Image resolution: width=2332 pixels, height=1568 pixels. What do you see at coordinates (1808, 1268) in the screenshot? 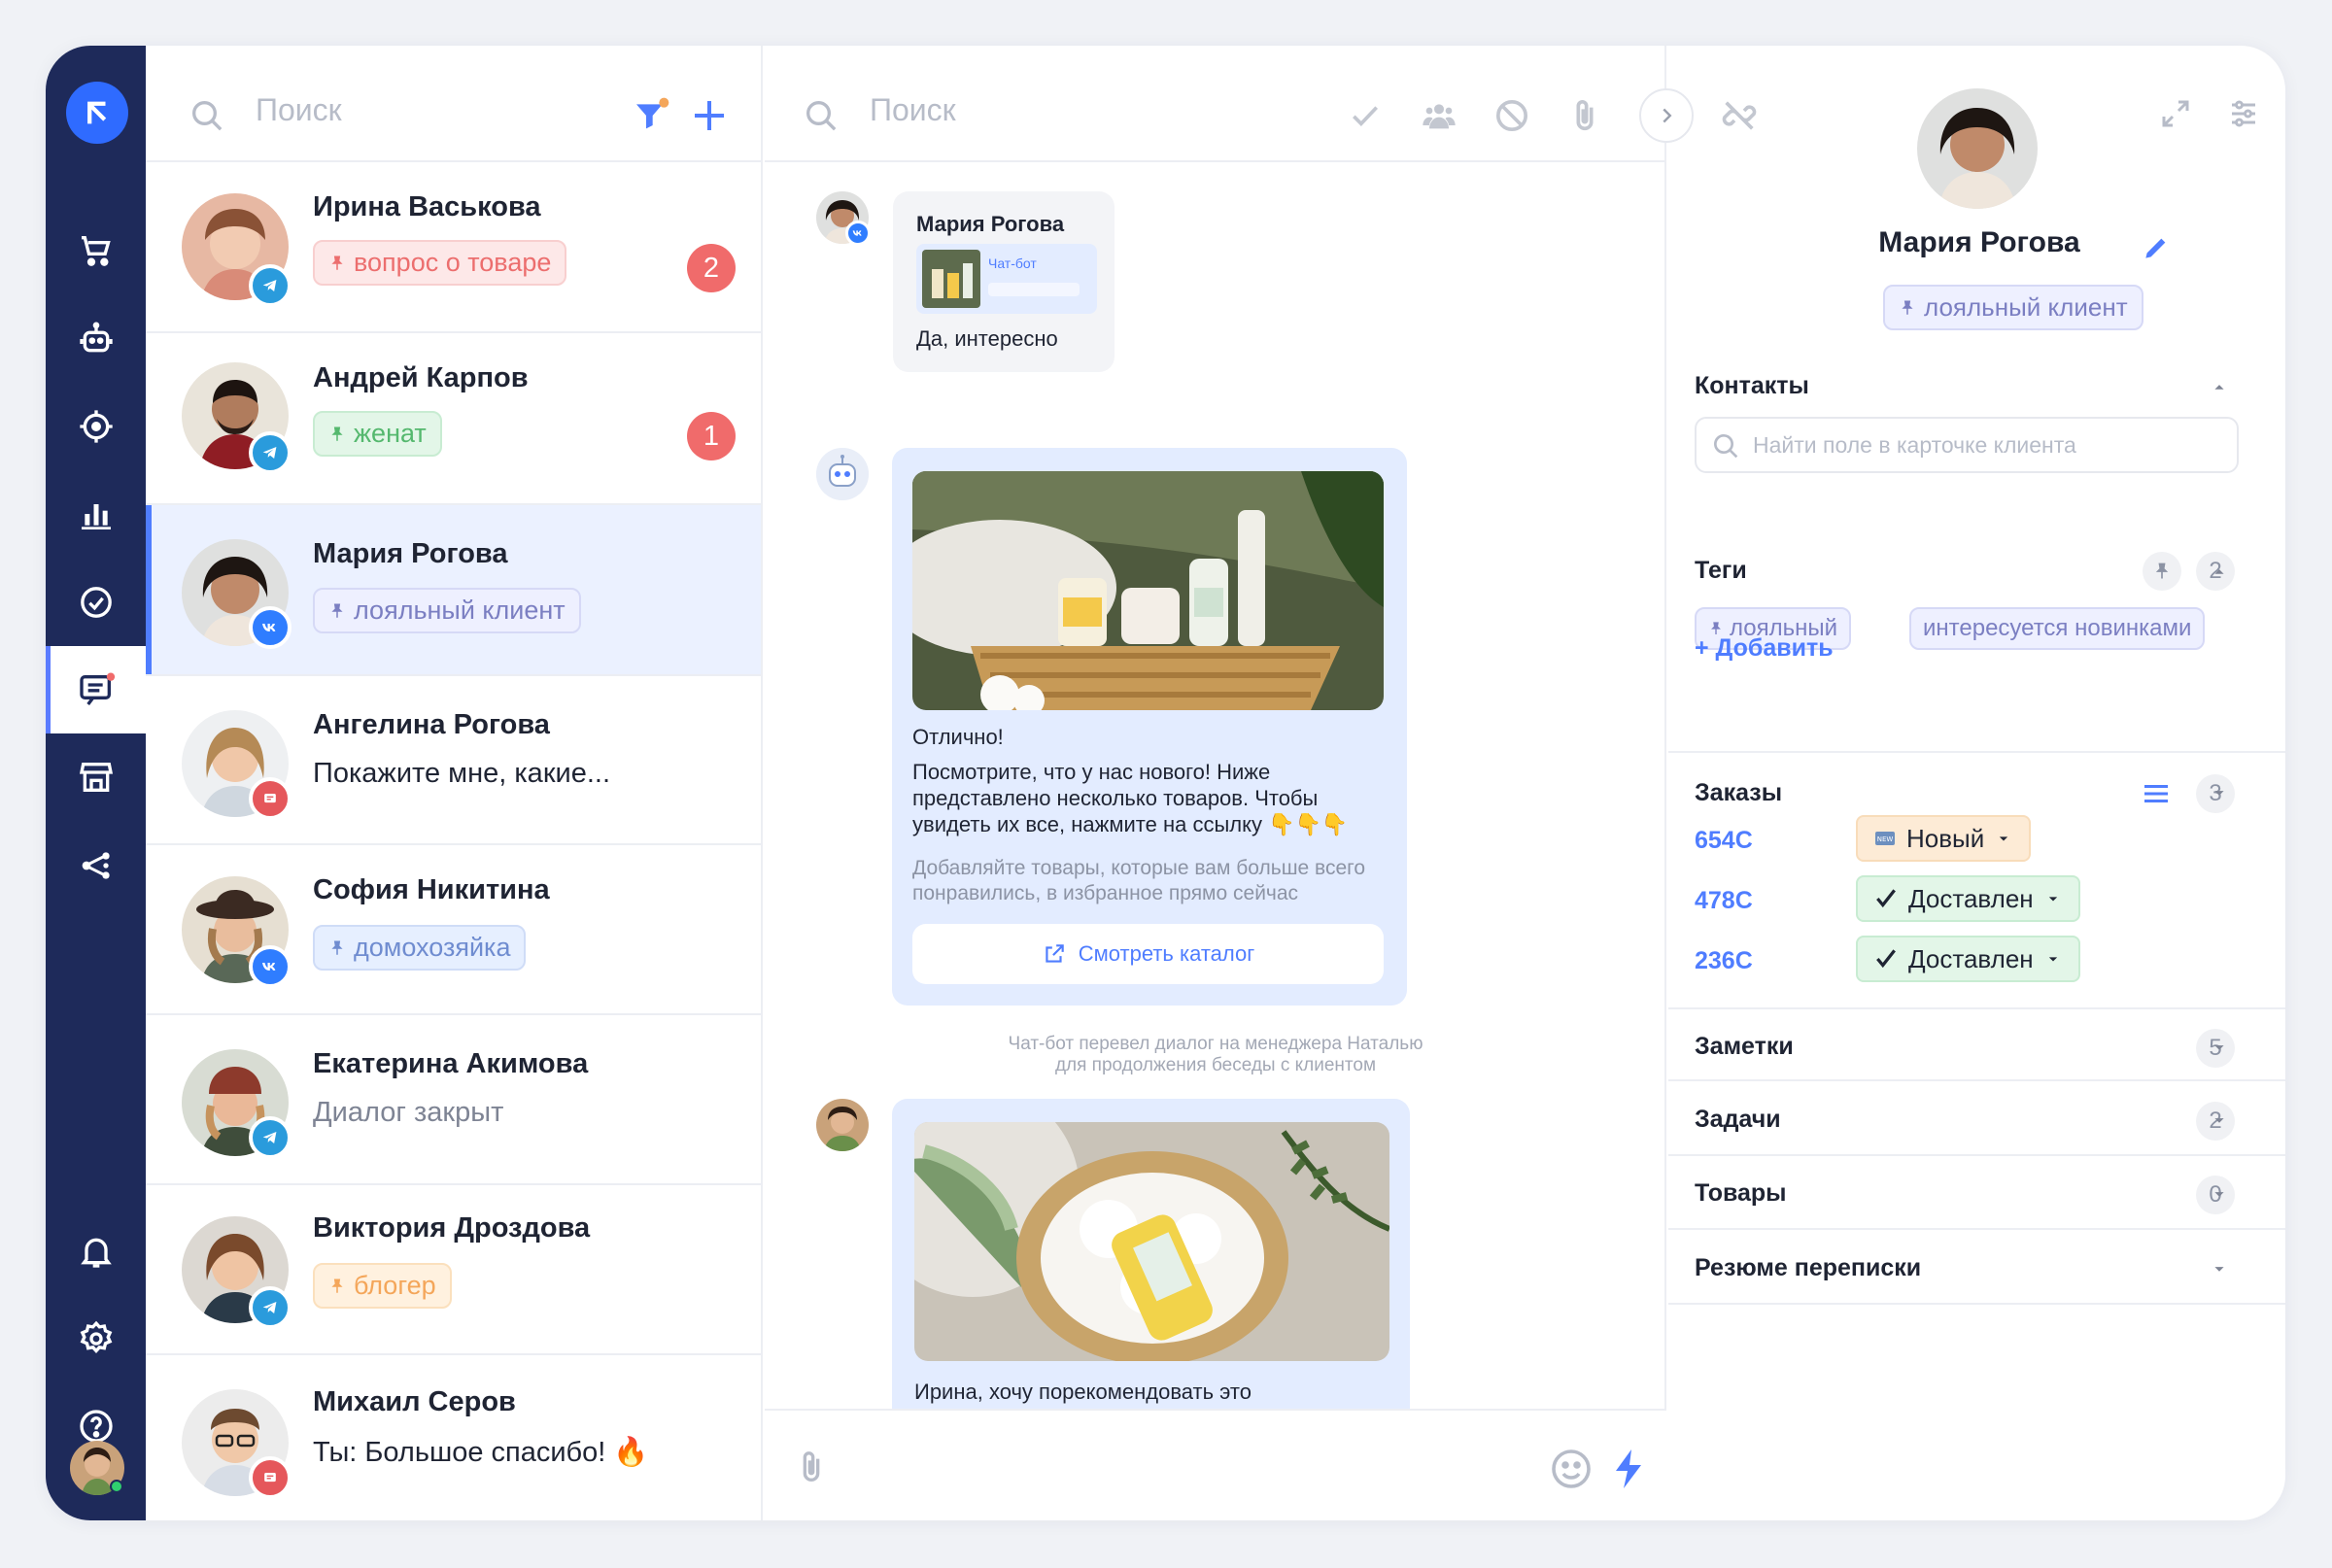
I see `summary-section-title: Резюме переписки` at bounding box center [1808, 1268].